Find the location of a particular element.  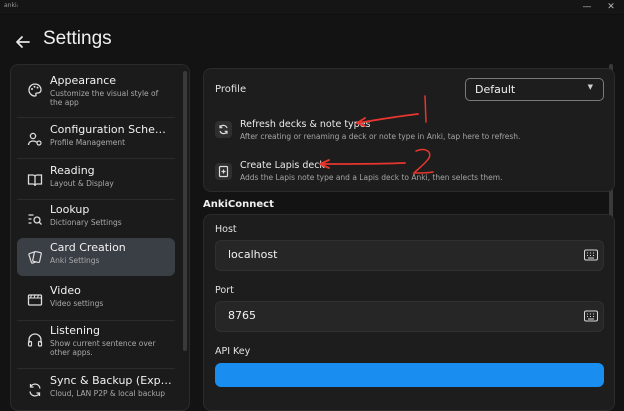

sidebar-item-sub: Dictionary Settings is located at coordinates (86, 222).